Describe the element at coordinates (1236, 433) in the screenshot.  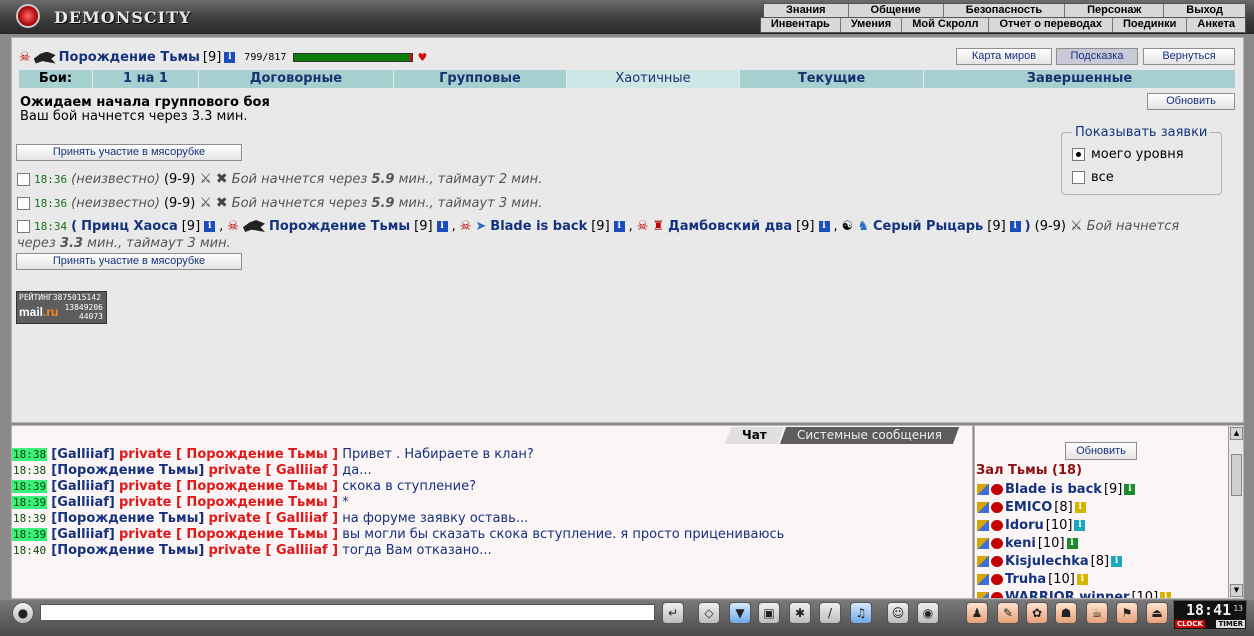
I see `scroll-up-icon: ▲` at that location.